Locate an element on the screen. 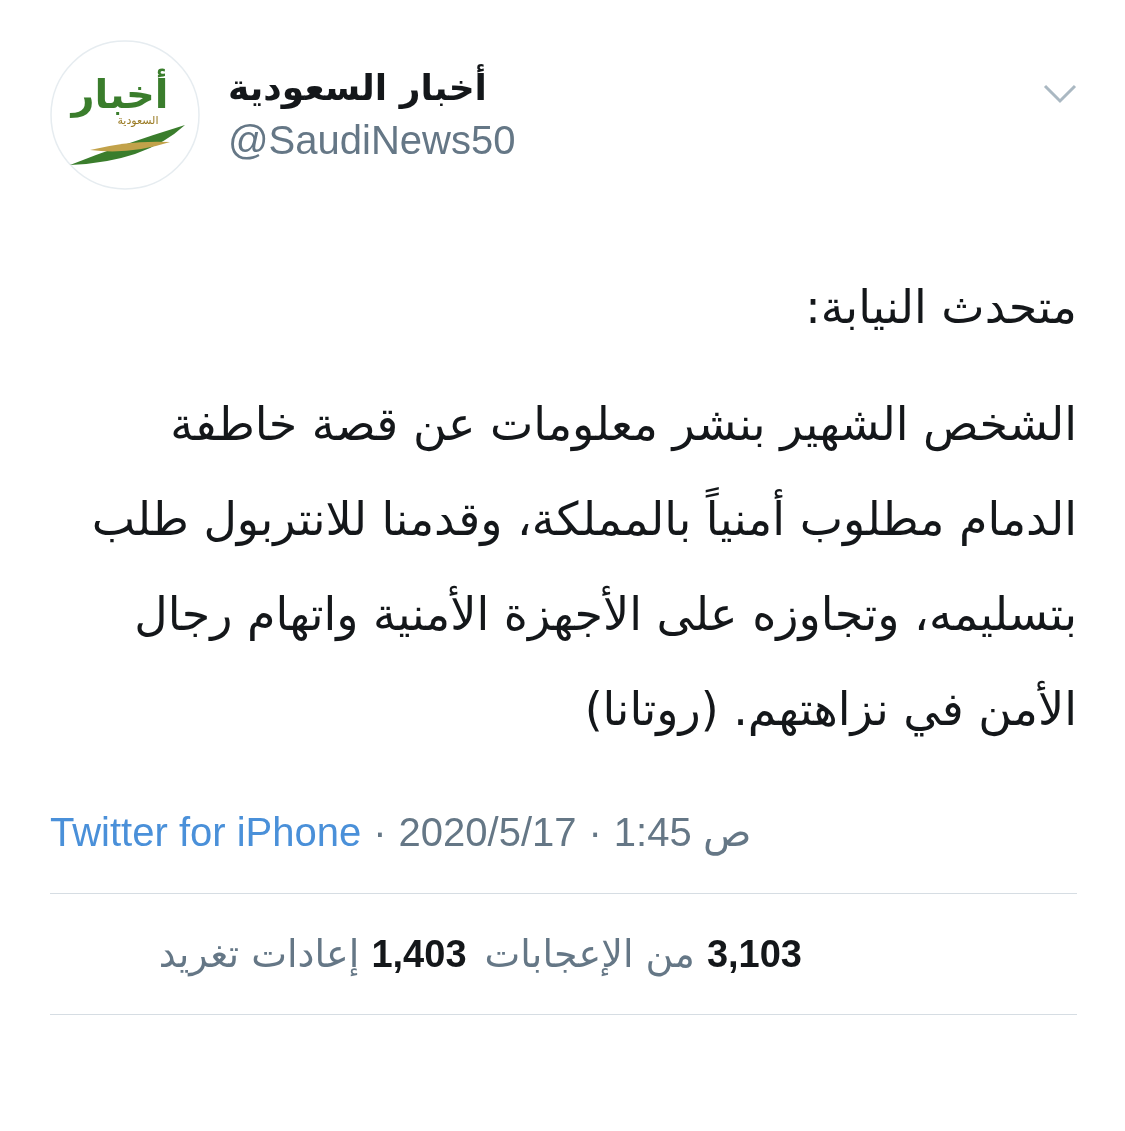 This screenshot has width=1125, height=1131. tweet-time: ص 1:45 is located at coordinates (682, 832).